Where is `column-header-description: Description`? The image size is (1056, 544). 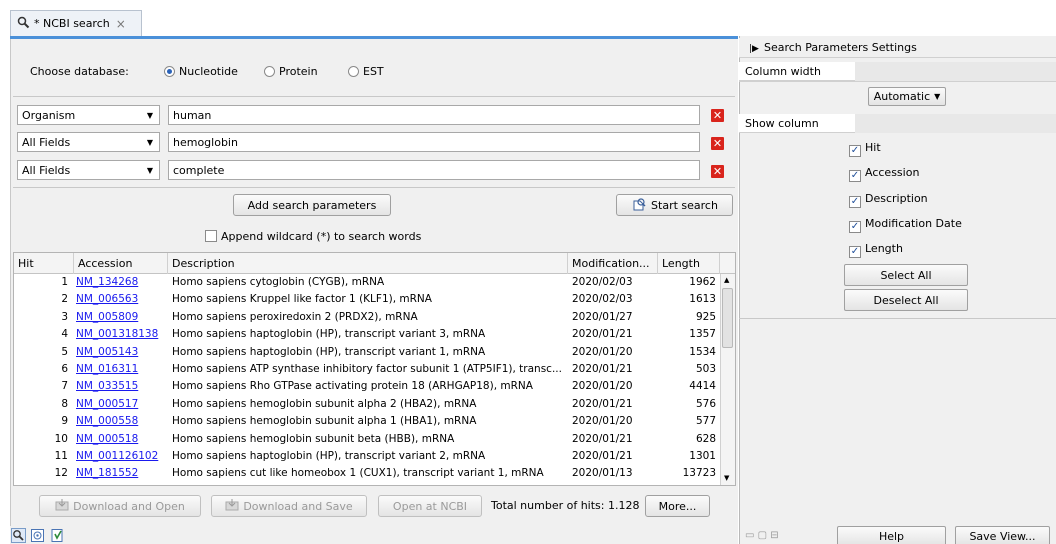 column-header-description: Description is located at coordinates (368, 263).